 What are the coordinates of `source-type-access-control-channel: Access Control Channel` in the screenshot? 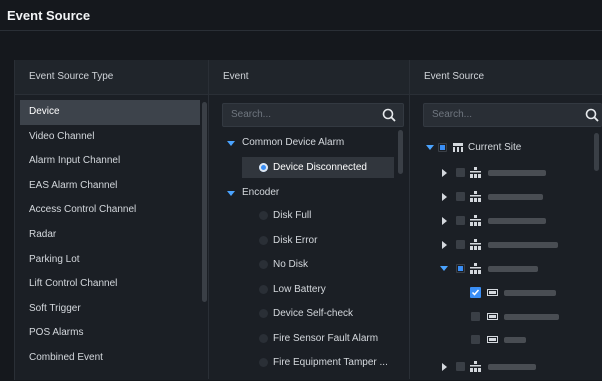 It's located at (110, 210).